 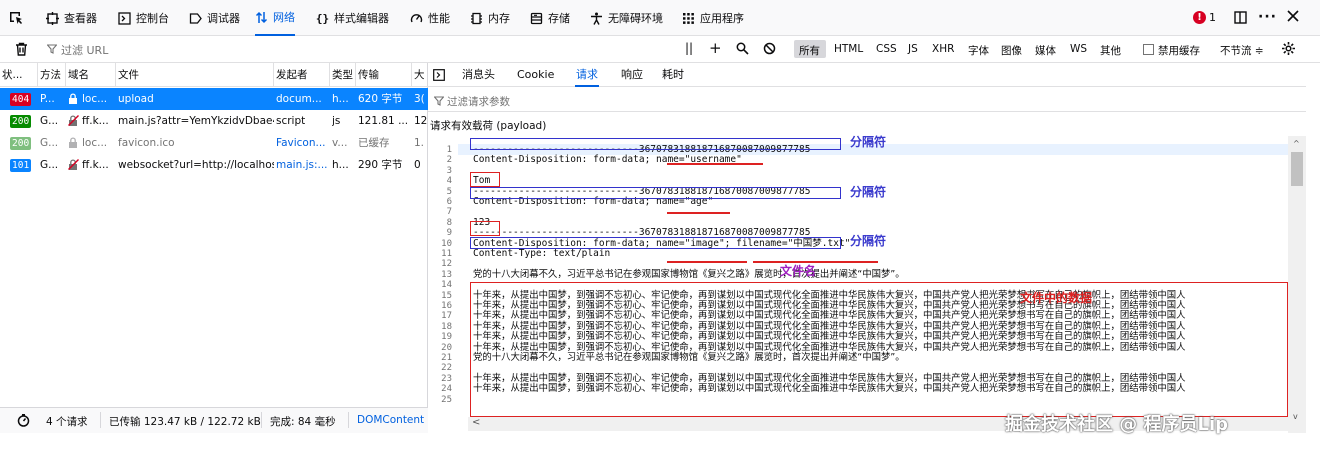 What do you see at coordinates (673, 75) in the screenshot?
I see `details-tab-timings: 耗时` at bounding box center [673, 75].